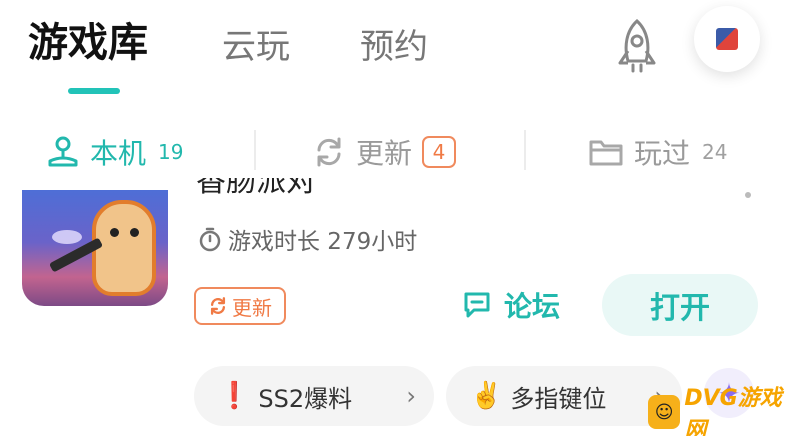  Describe the element at coordinates (486, 396) in the screenshot. I see `victory-hand-icon: ✌️` at that location.